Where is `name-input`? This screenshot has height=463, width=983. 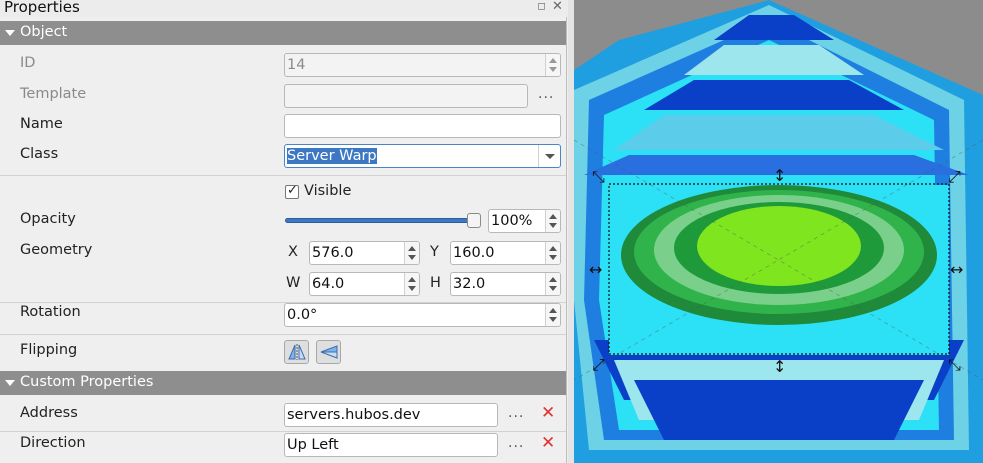 name-input is located at coordinates (422, 126).